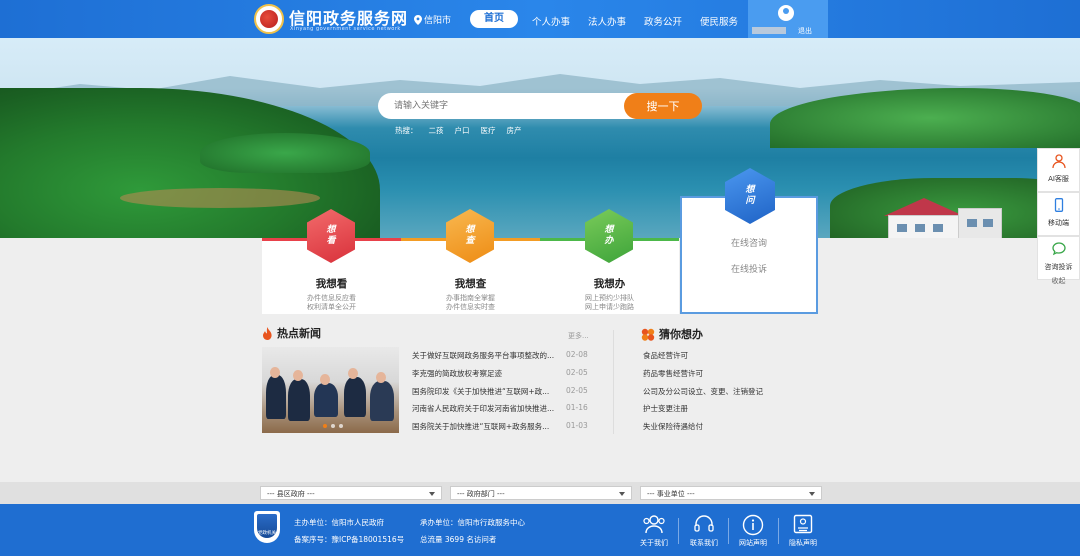 Image resolution: width=1080 pixels, height=556 pixels. I want to click on location-label: 信阳市, so click(438, 21).